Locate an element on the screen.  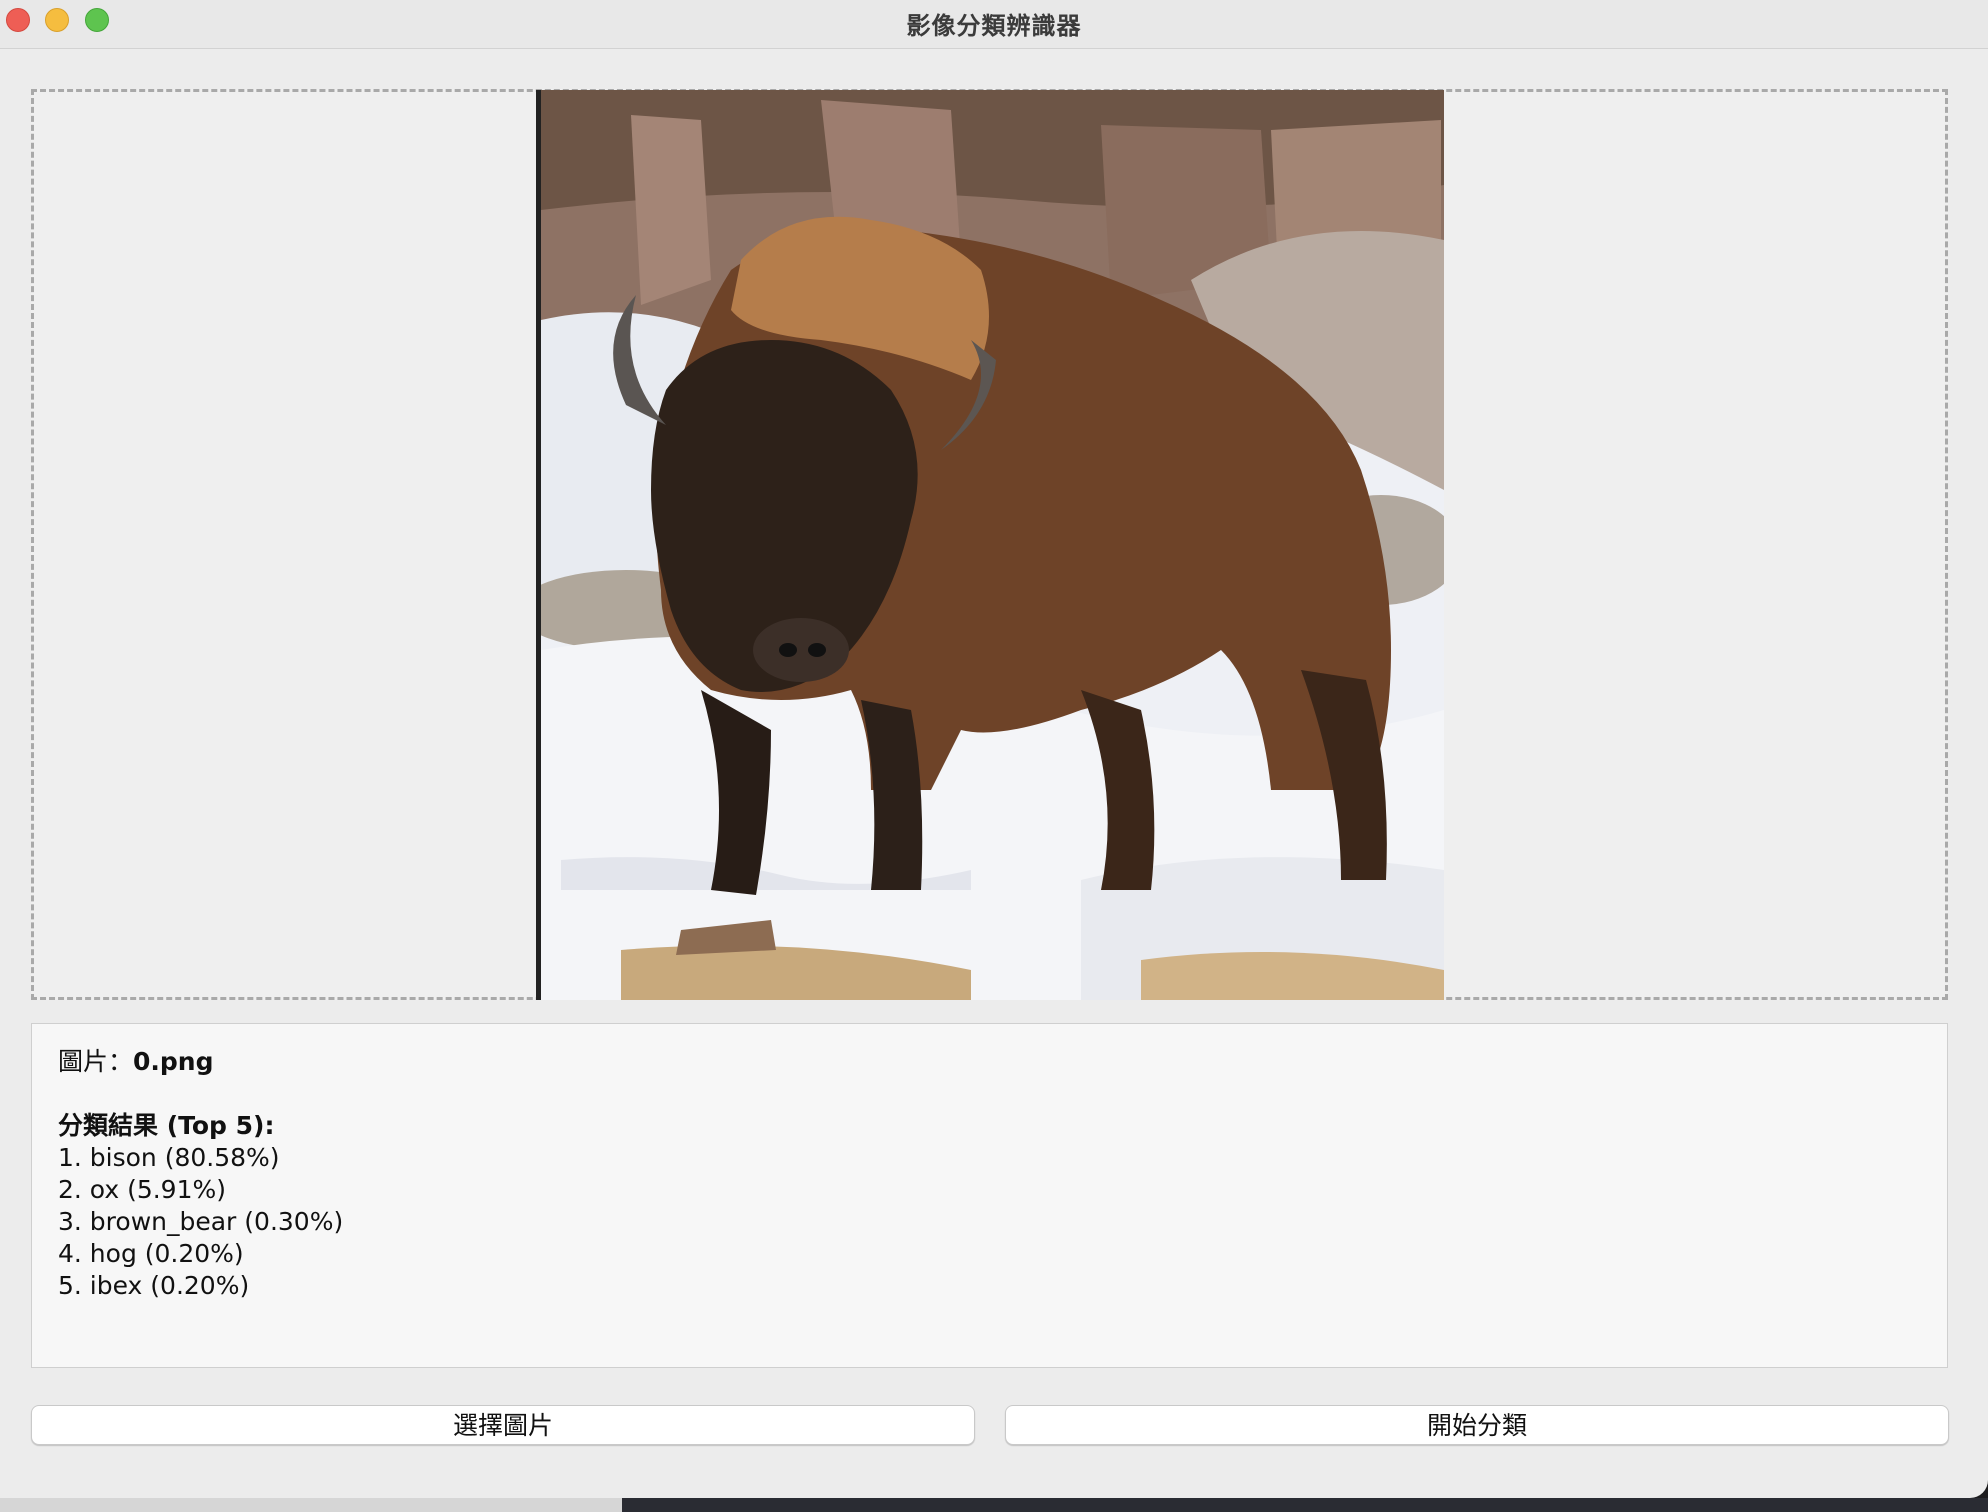
results-spacer is located at coordinates (989, 1094).